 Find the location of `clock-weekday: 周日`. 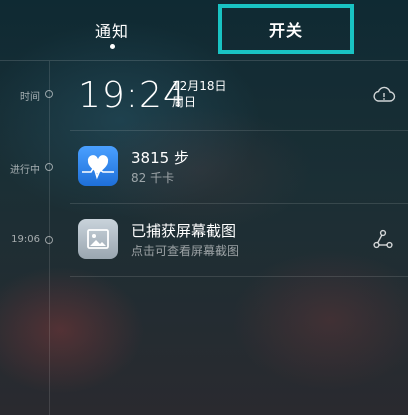

clock-weekday: 周日 is located at coordinates (184, 102).